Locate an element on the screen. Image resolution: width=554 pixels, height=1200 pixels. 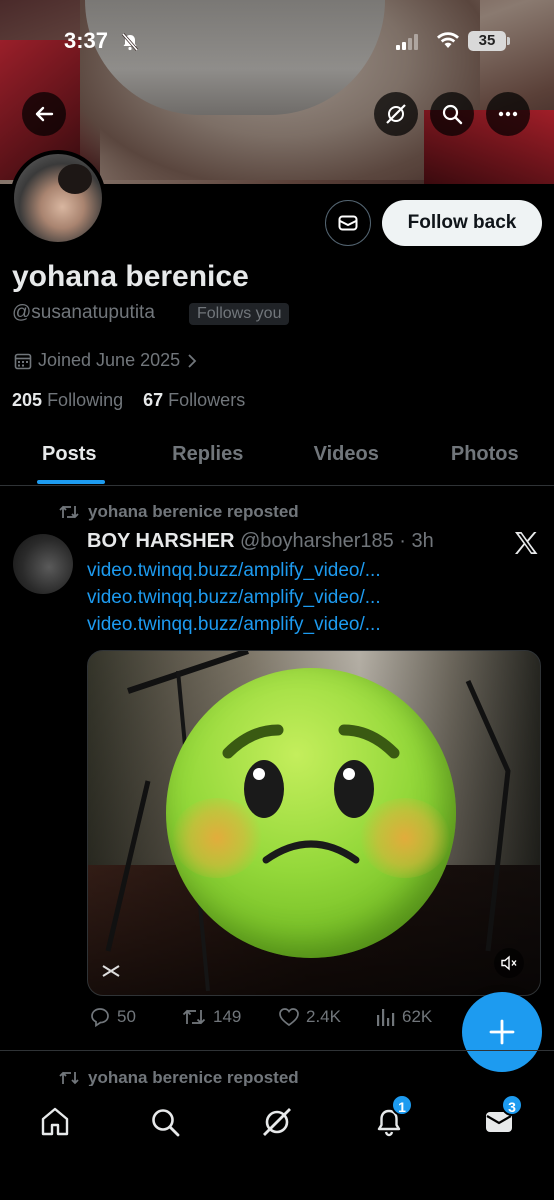
reply-action: 50 is located at coordinates (112, 1017).